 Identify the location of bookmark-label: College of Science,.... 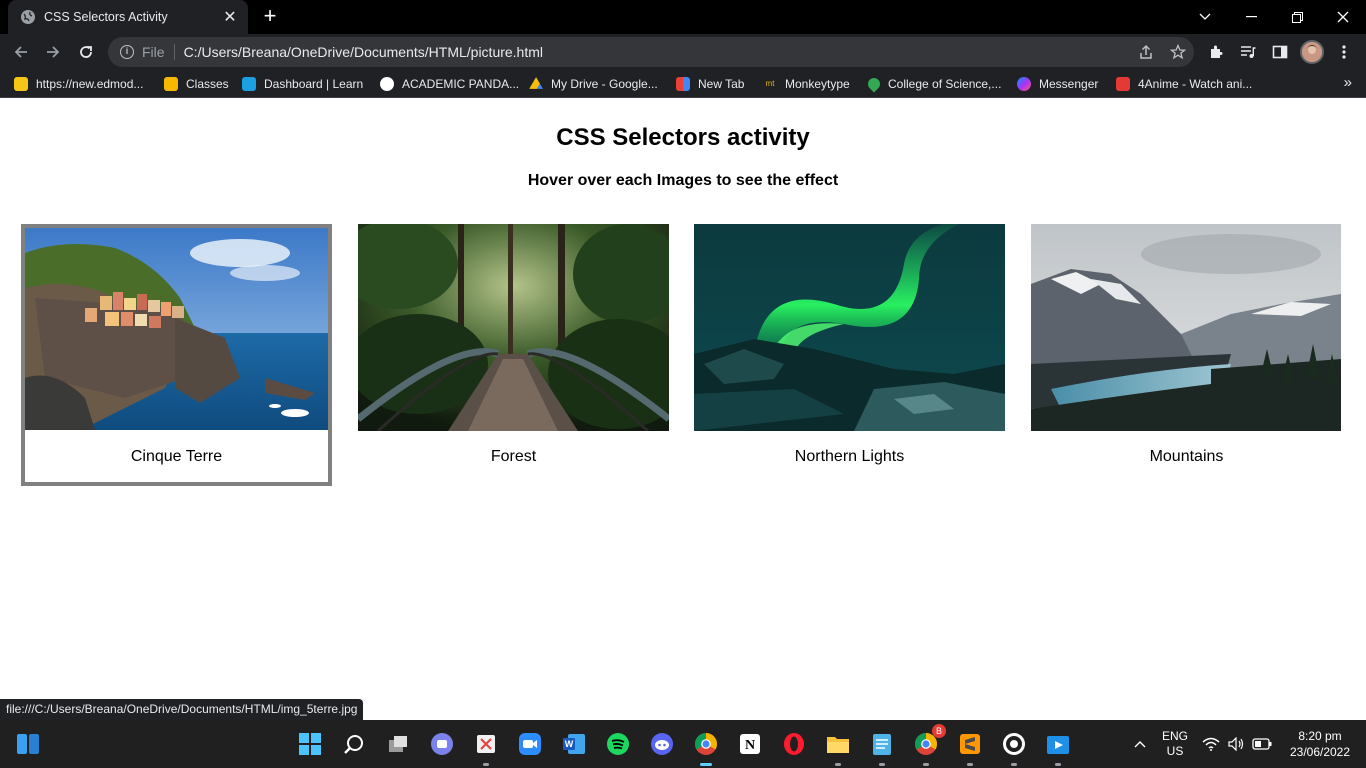
(945, 84).